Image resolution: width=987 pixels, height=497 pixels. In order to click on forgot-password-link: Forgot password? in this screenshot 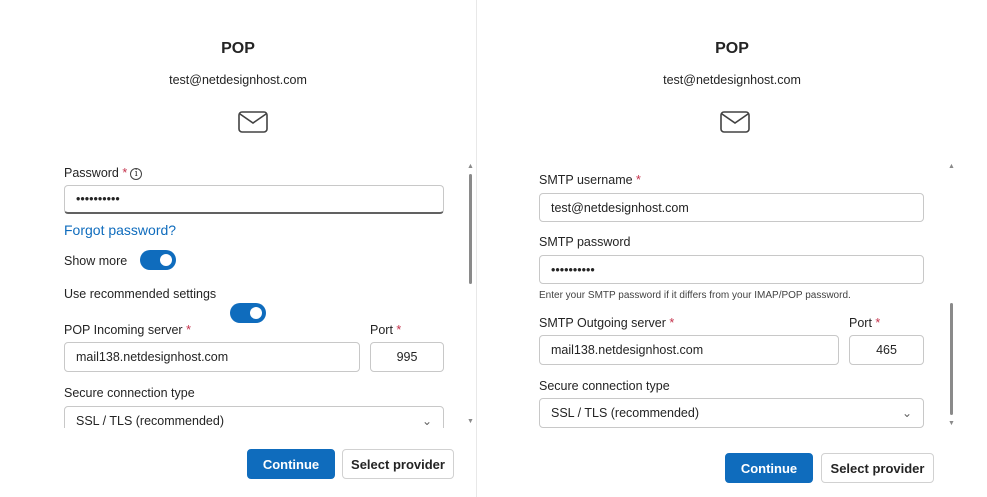, I will do `click(120, 230)`.